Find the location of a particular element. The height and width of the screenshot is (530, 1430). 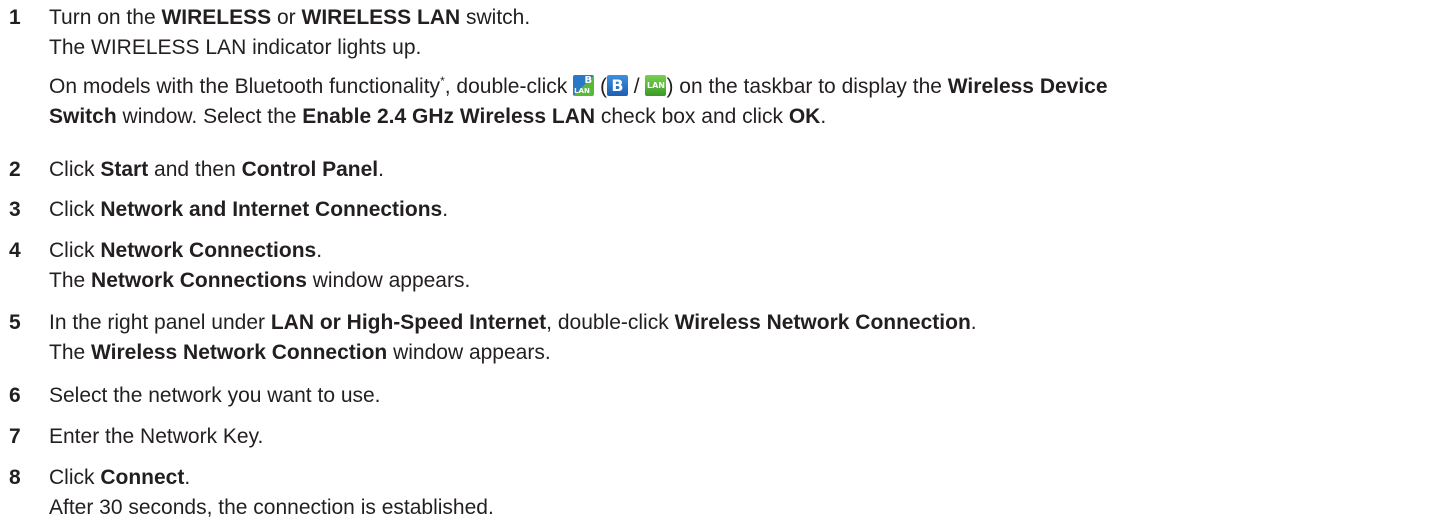

bold-text: Switch is located at coordinates (83, 116).